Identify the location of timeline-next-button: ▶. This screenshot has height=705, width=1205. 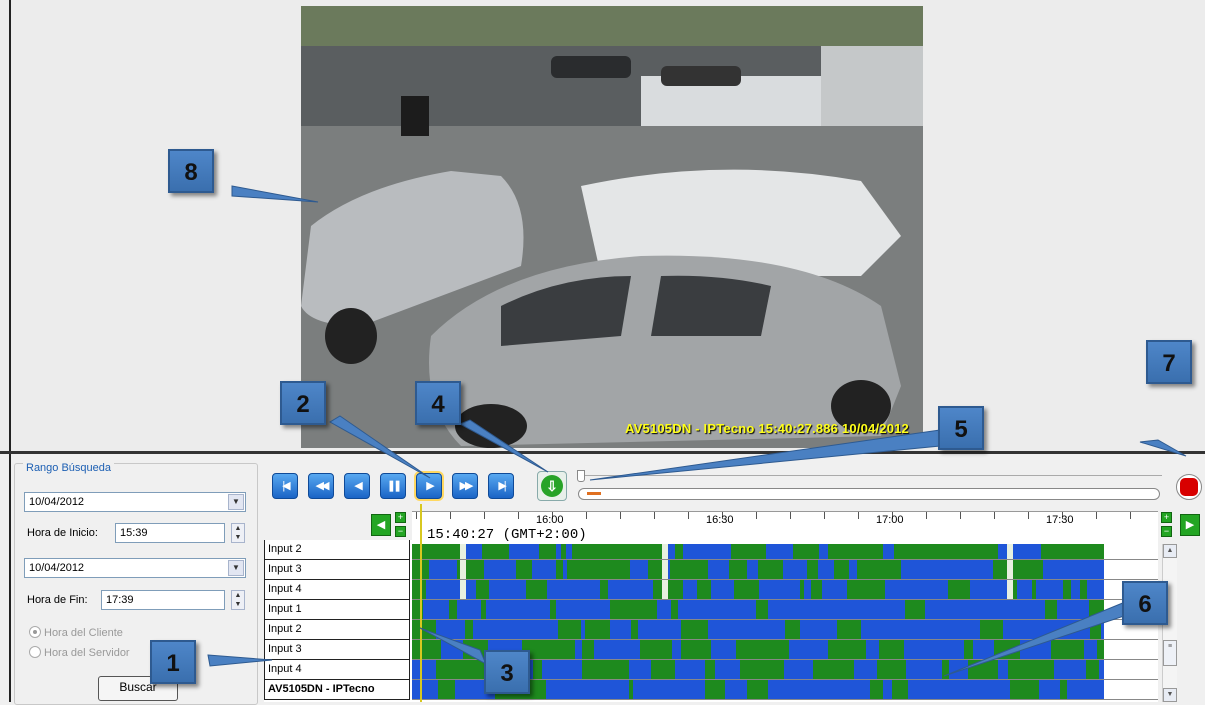
(1190, 525).